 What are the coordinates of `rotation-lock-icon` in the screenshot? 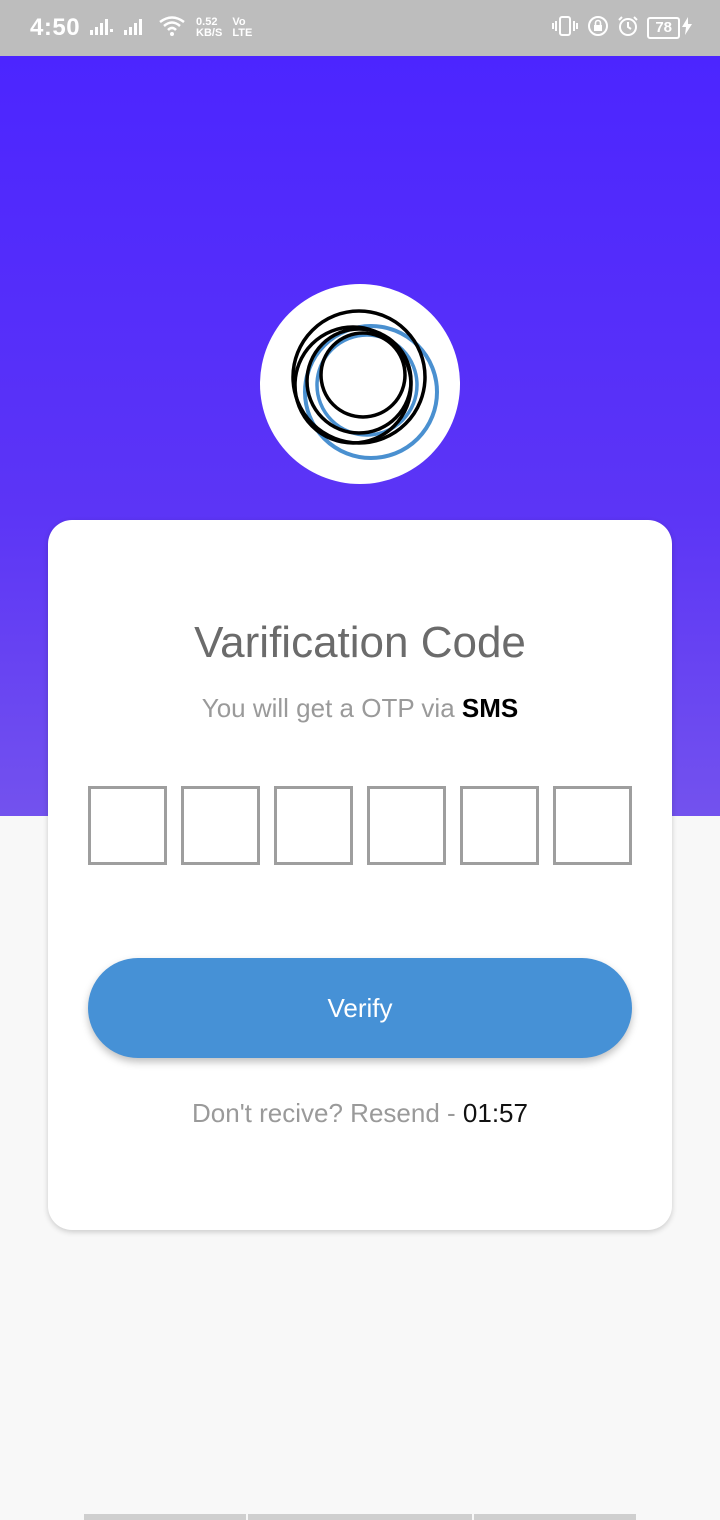 It's located at (598, 28).